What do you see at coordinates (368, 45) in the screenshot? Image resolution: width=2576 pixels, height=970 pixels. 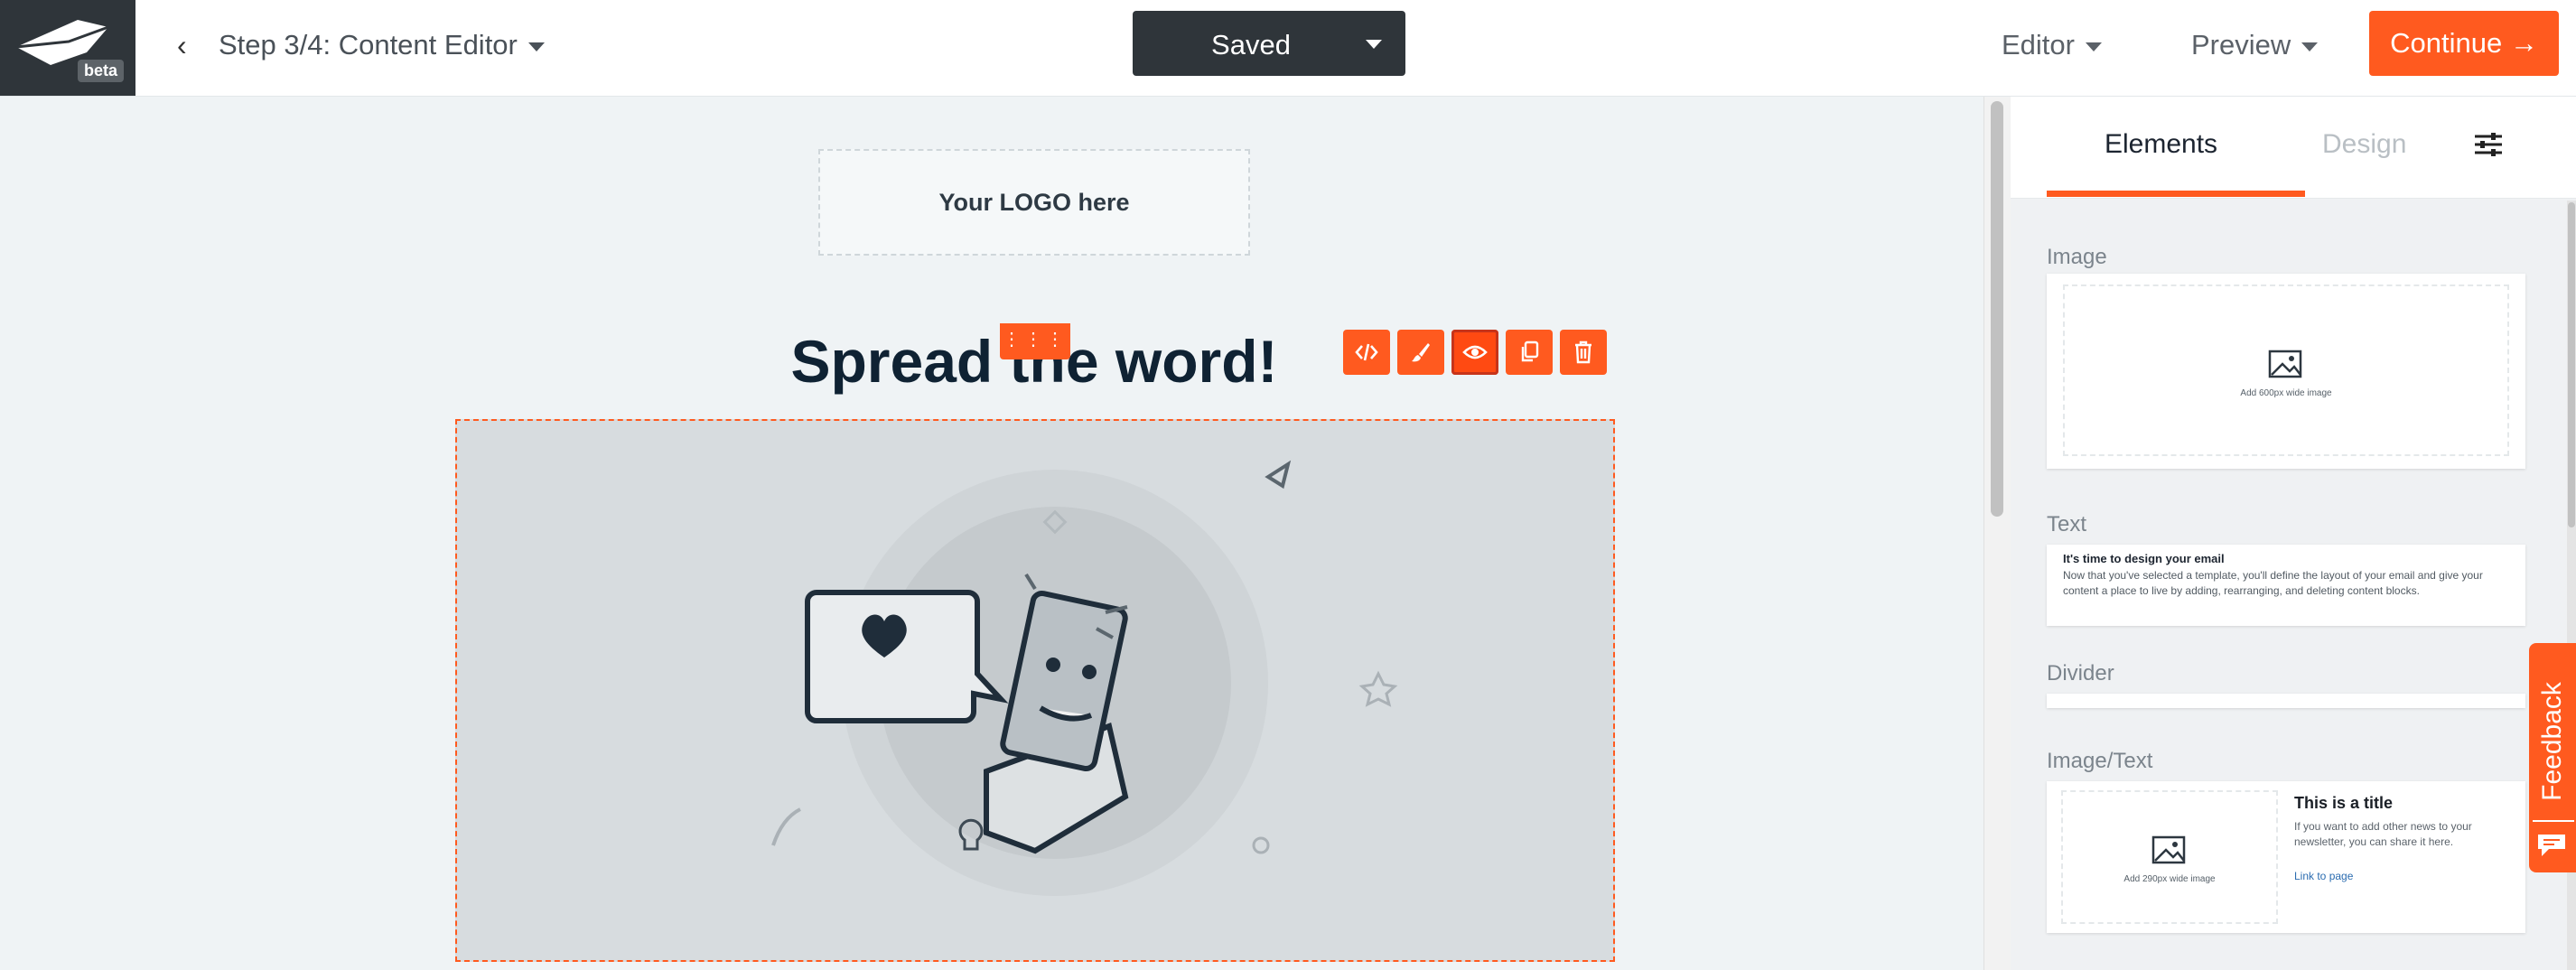 I see `step-title-label: Step 3/4: Content Editor` at bounding box center [368, 45].